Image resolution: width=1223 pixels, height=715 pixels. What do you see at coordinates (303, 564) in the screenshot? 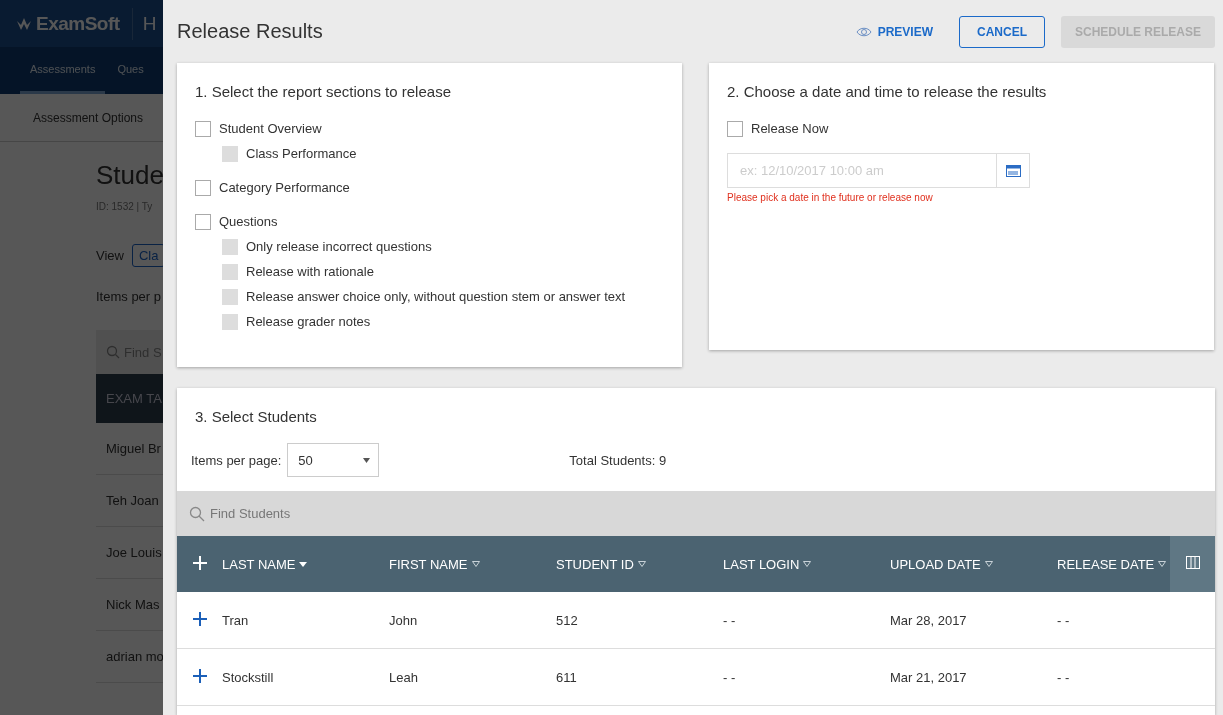
I see `sort-down-icon` at bounding box center [303, 564].